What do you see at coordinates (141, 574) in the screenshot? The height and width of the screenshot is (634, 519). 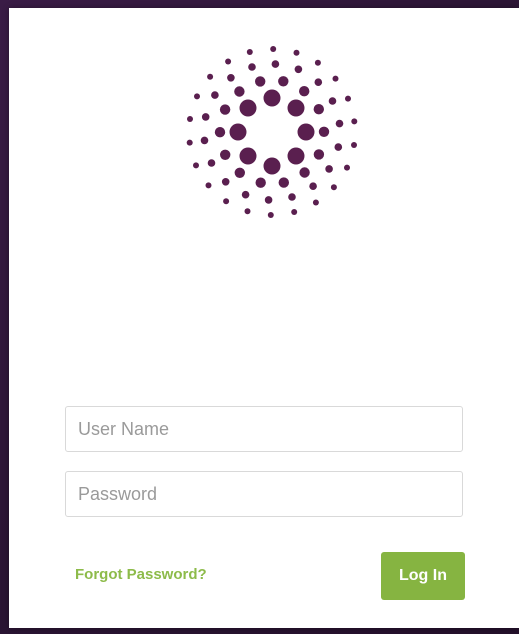 I see `forgot-password-link: Forgot Password?` at bounding box center [141, 574].